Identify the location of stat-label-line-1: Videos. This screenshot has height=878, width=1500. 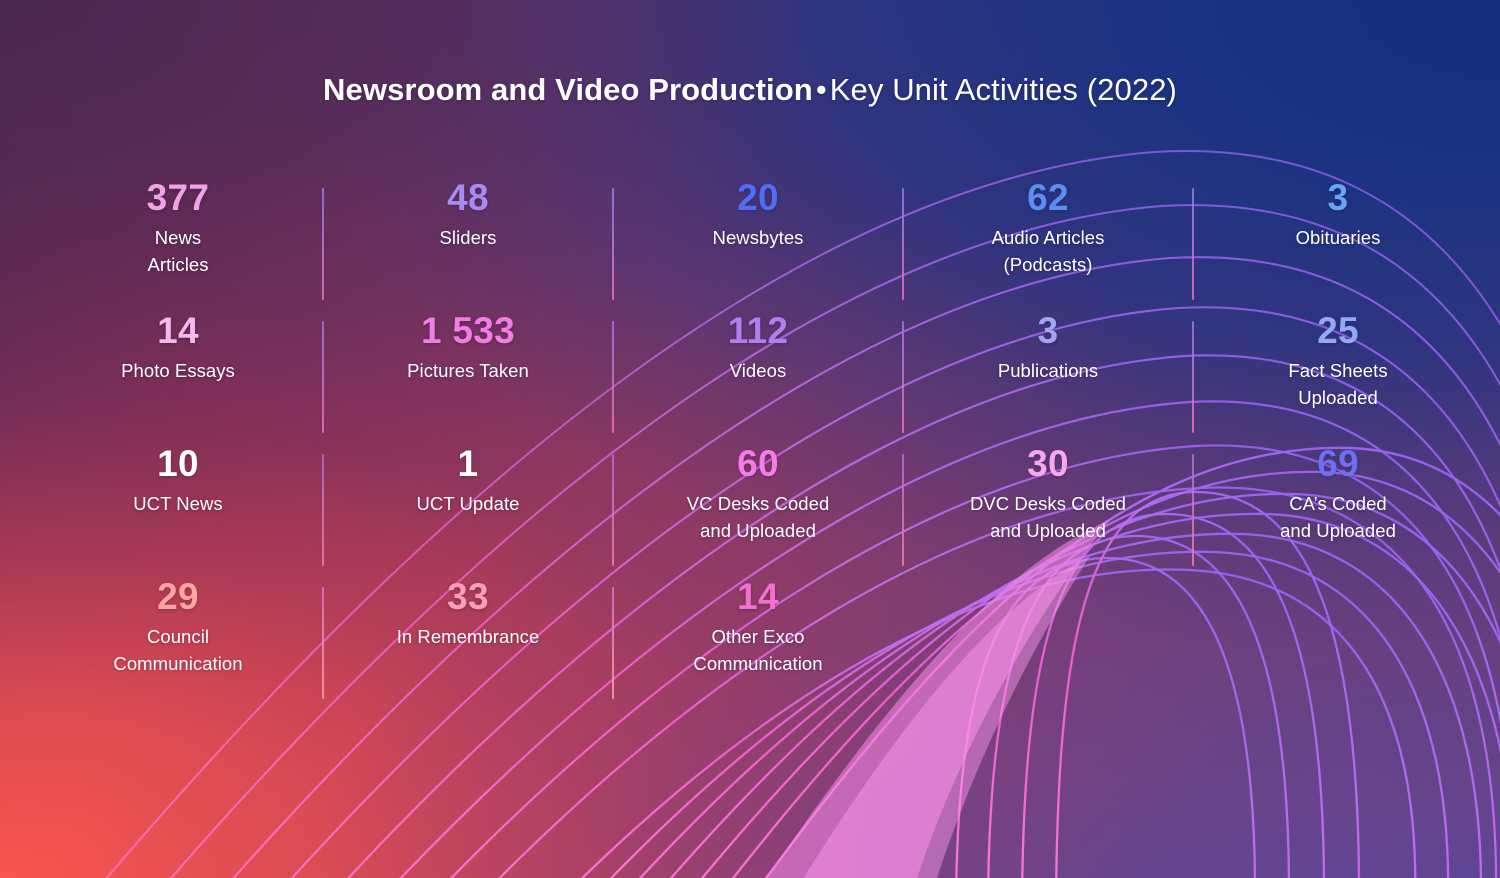
(758, 370).